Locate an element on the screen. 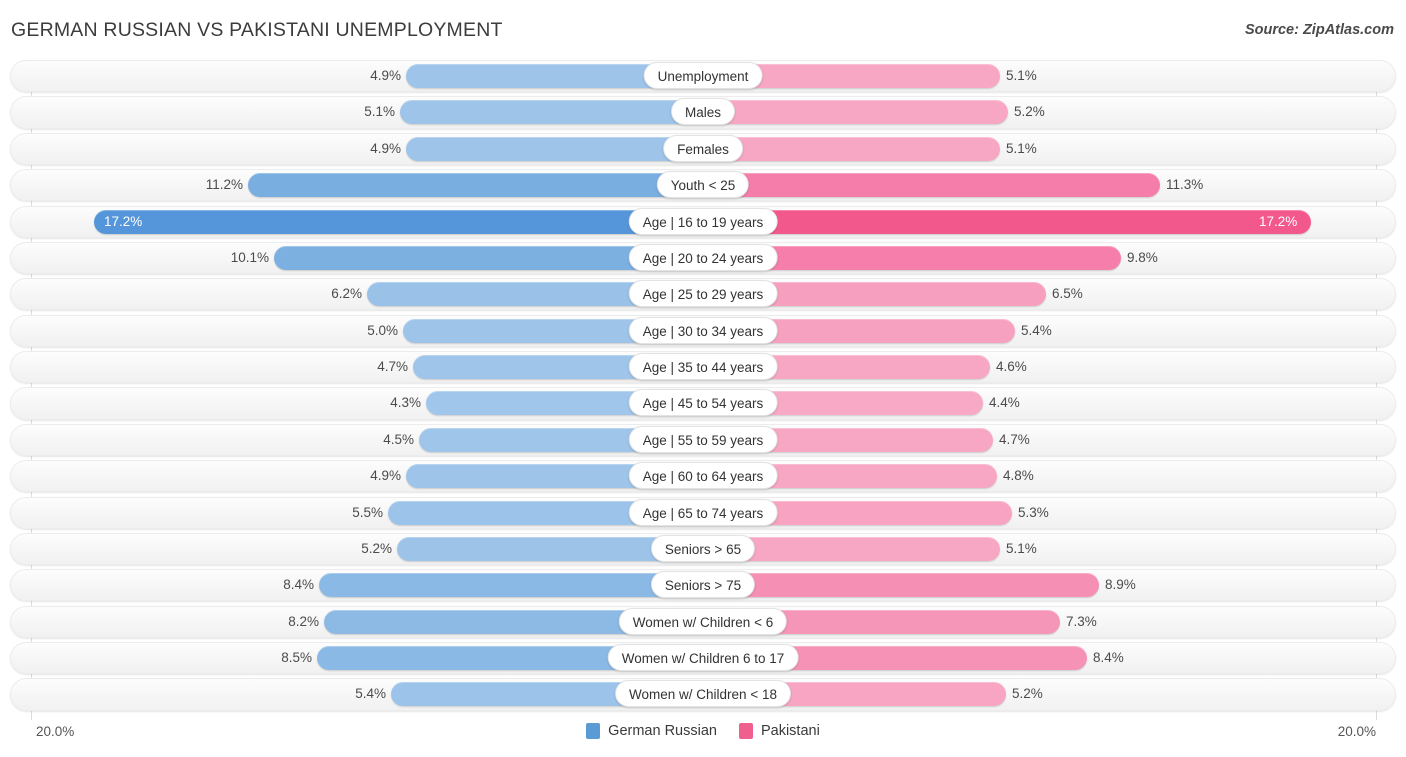  chart-footer: 20.0% 20.0% German Russian Pakistani is located at coordinates (703, 737).